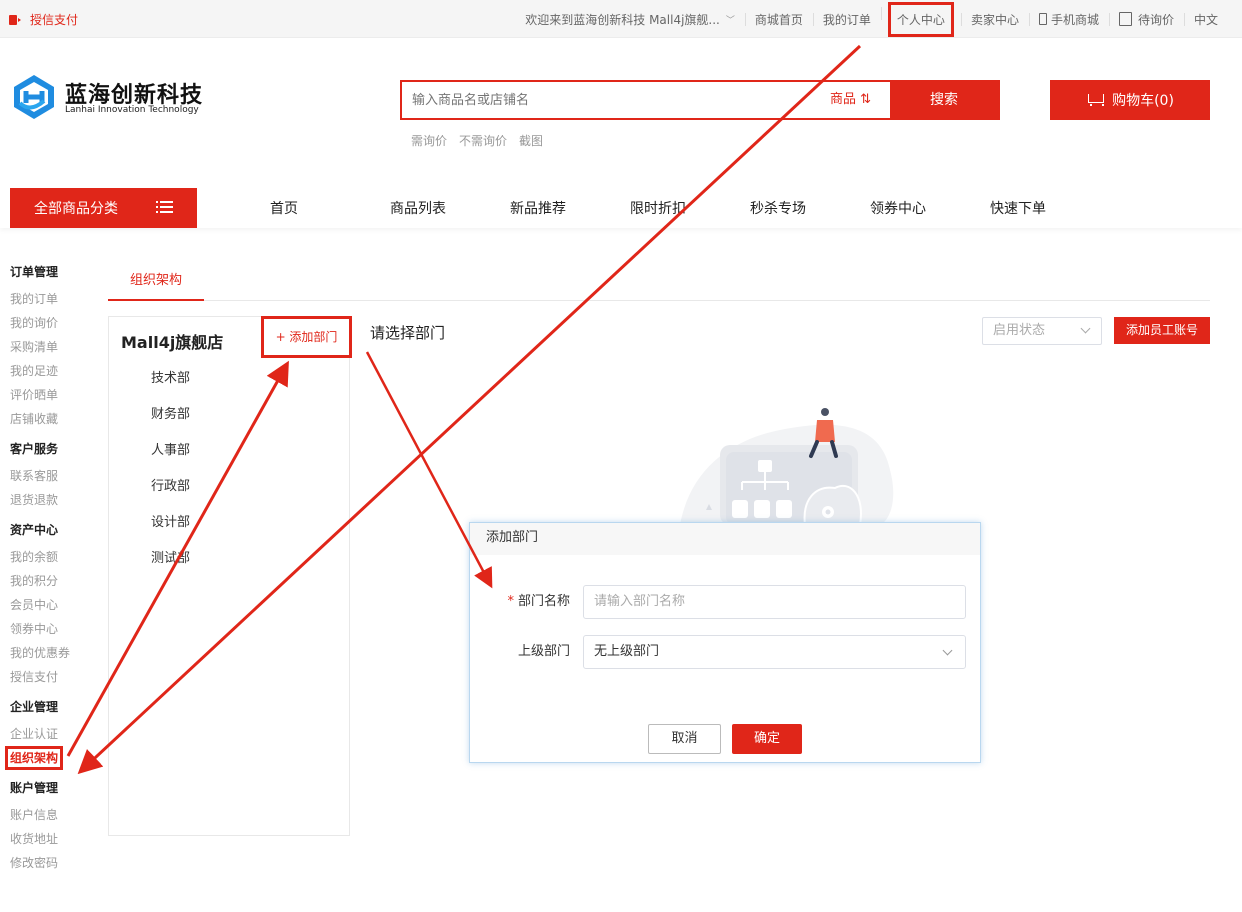 This screenshot has width=1242, height=912. What do you see at coordinates (132, 110) in the screenshot?
I see `brand-subtitle: Lanhai Innovation Technology` at bounding box center [132, 110].